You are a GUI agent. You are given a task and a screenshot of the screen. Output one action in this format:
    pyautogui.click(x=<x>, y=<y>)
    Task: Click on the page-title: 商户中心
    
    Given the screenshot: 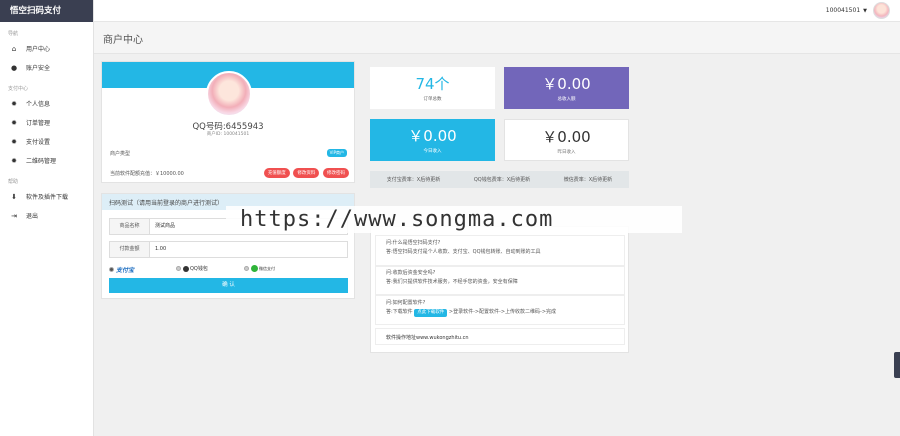 What is the action you would take?
    pyautogui.click(x=123, y=40)
    